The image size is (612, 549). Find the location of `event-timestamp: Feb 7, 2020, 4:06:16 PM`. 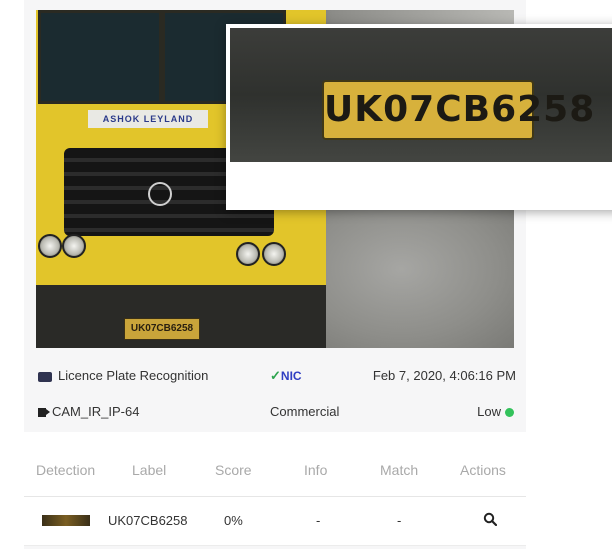

event-timestamp: Feb 7, 2020, 4:06:16 PM is located at coordinates (444, 375).